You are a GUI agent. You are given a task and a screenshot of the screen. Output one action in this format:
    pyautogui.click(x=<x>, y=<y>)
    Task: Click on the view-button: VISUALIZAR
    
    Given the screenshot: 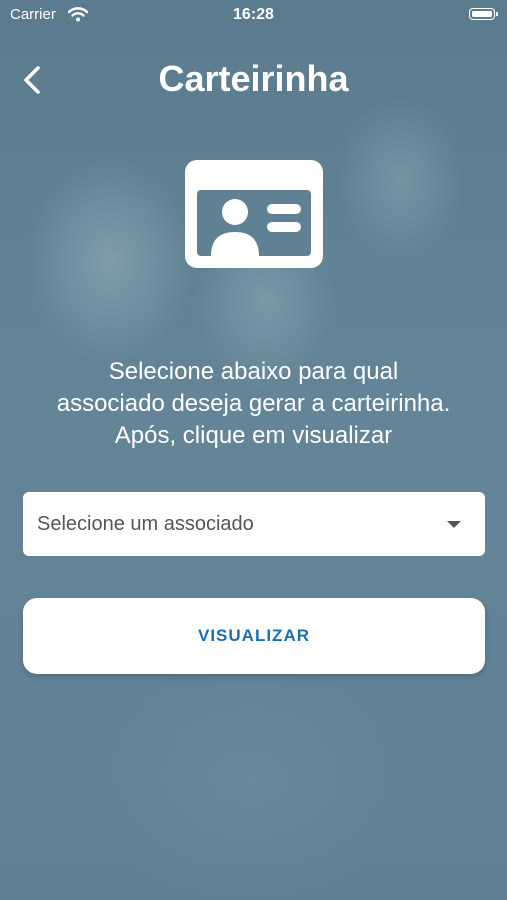 What is the action you would take?
    pyautogui.click(x=254, y=636)
    